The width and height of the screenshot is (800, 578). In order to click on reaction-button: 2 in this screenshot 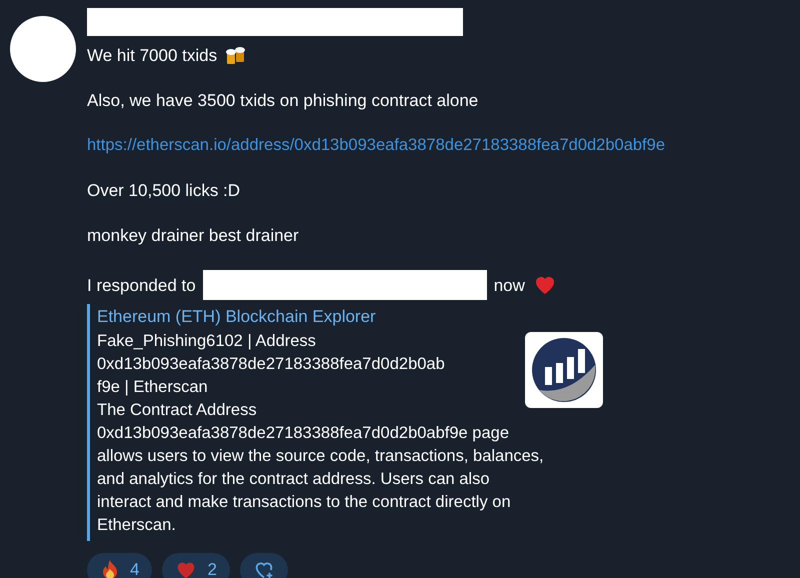, I will do `click(196, 565)`.